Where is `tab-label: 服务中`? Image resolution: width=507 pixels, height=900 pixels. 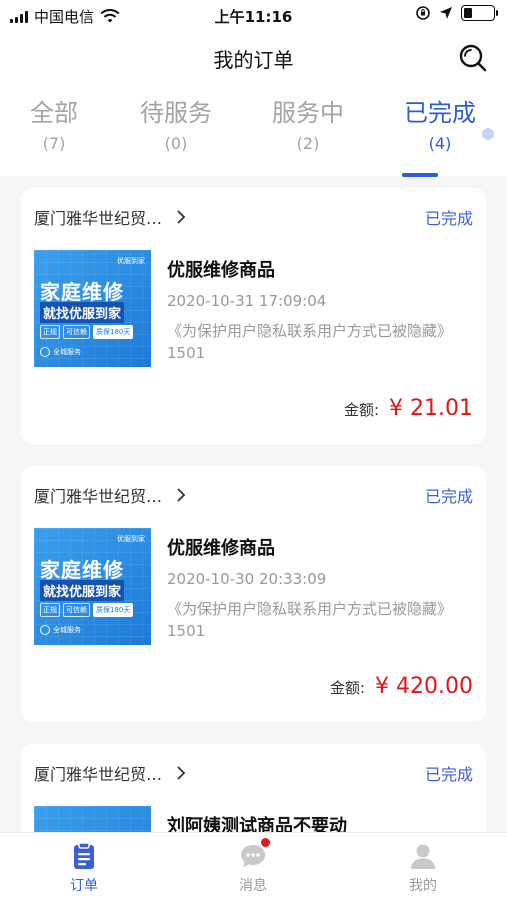 tab-label: 服务中 is located at coordinates (308, 113).